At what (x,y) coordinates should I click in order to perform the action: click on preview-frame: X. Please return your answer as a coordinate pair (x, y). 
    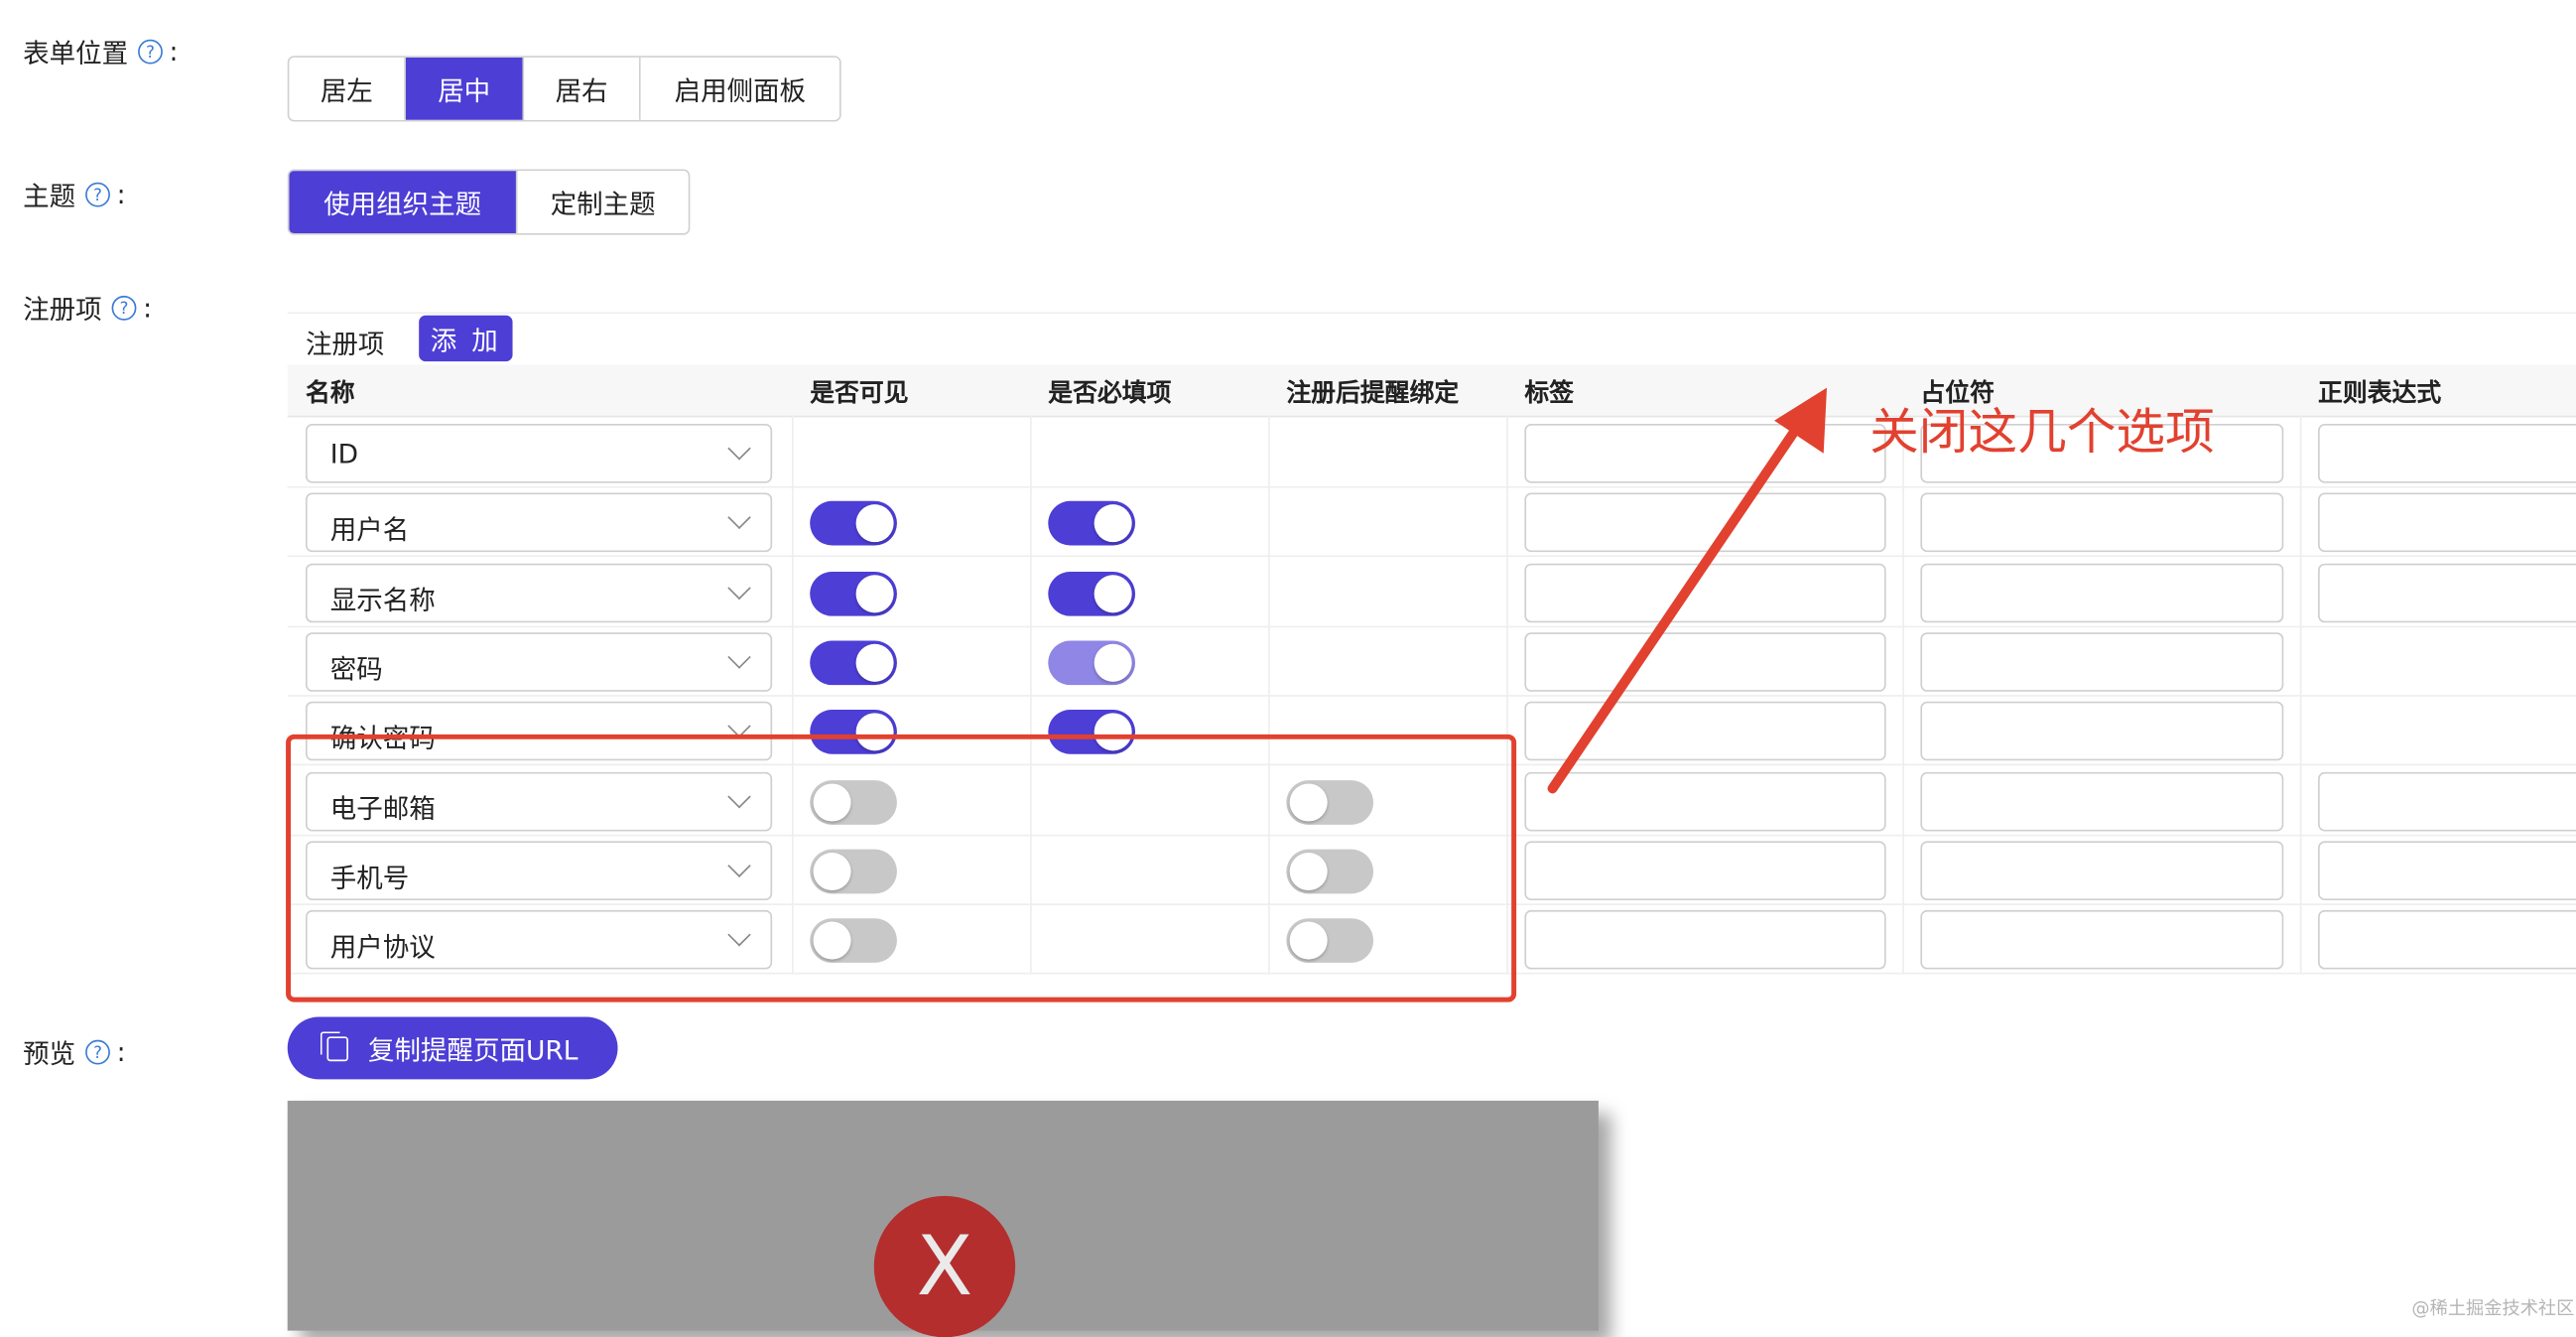
    Looking at the image, I should click on (943, 1218).